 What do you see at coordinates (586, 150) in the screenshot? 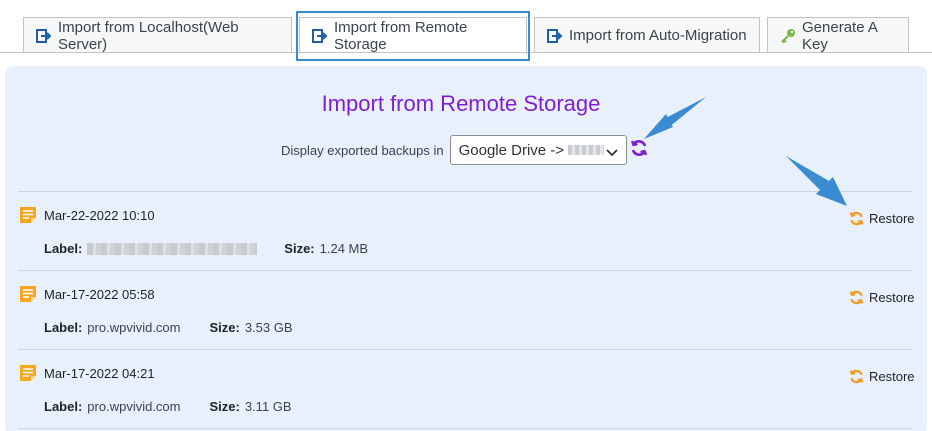
I see `redacted-folder-name` at bounding box center [586, 150].